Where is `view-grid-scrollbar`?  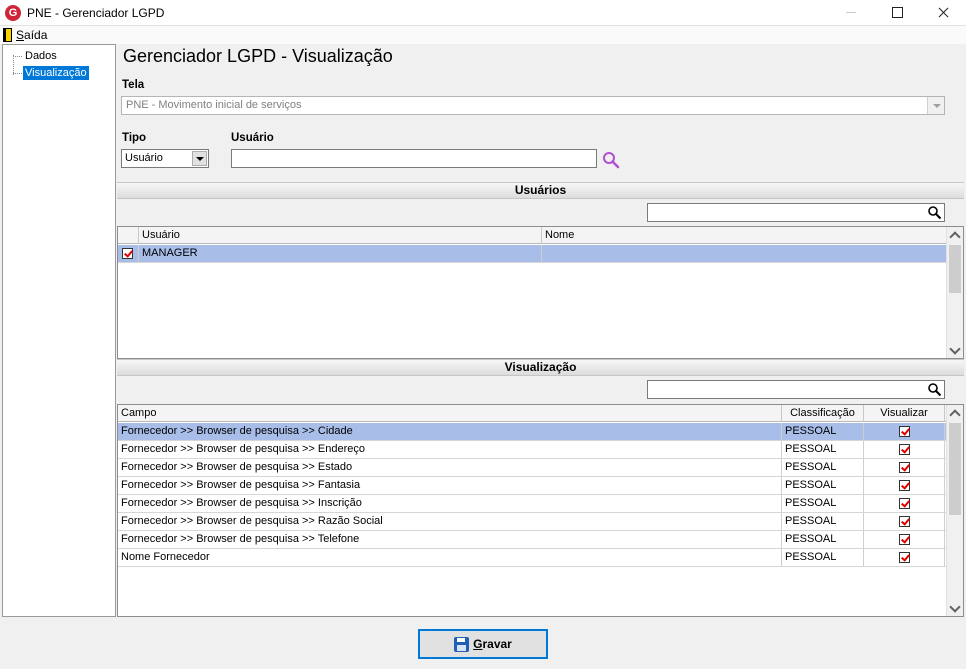
view-grid-scrollbar is located at coordinates (954, 510).